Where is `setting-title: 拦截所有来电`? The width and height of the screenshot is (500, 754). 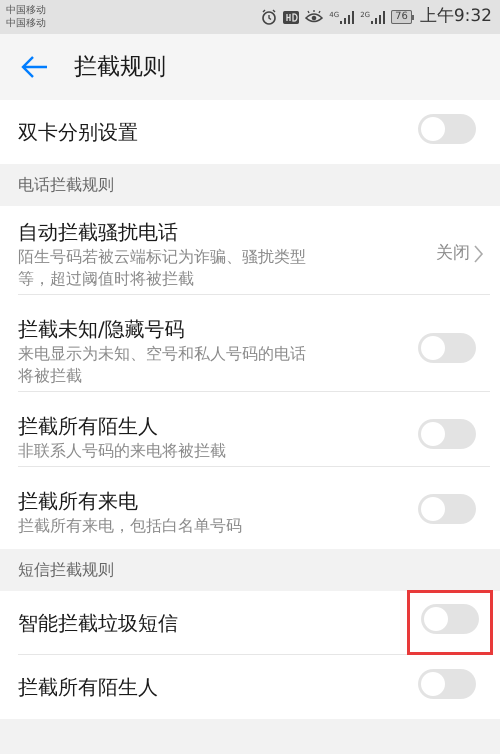 setting-title: 拦截所有来电 is located at coordinates (78, 501).